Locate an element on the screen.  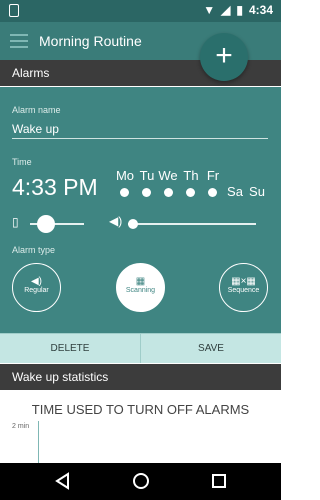
alarm-name-underline is located at coordinates (140, 138).